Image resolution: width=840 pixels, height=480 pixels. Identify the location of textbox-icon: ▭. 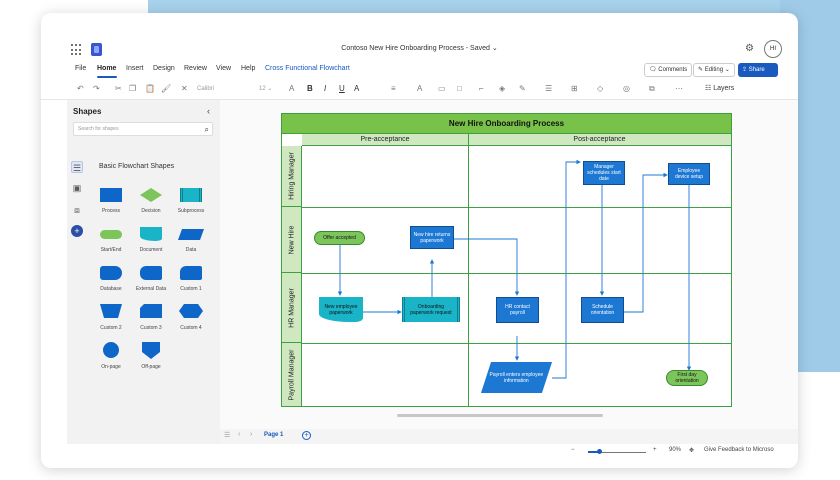
(442, 88).